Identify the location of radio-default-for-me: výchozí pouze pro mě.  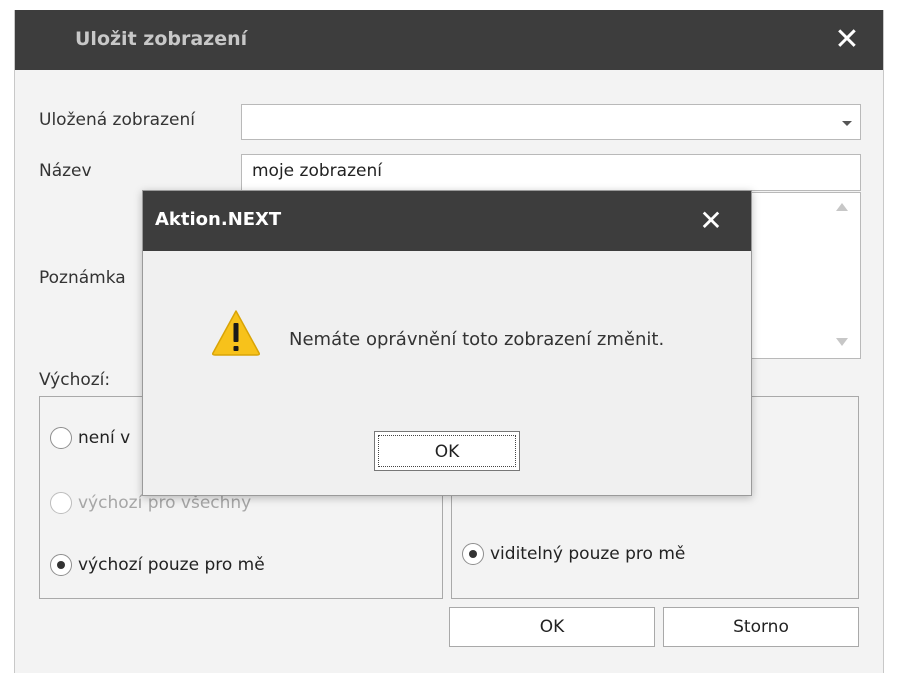
(157, 565).